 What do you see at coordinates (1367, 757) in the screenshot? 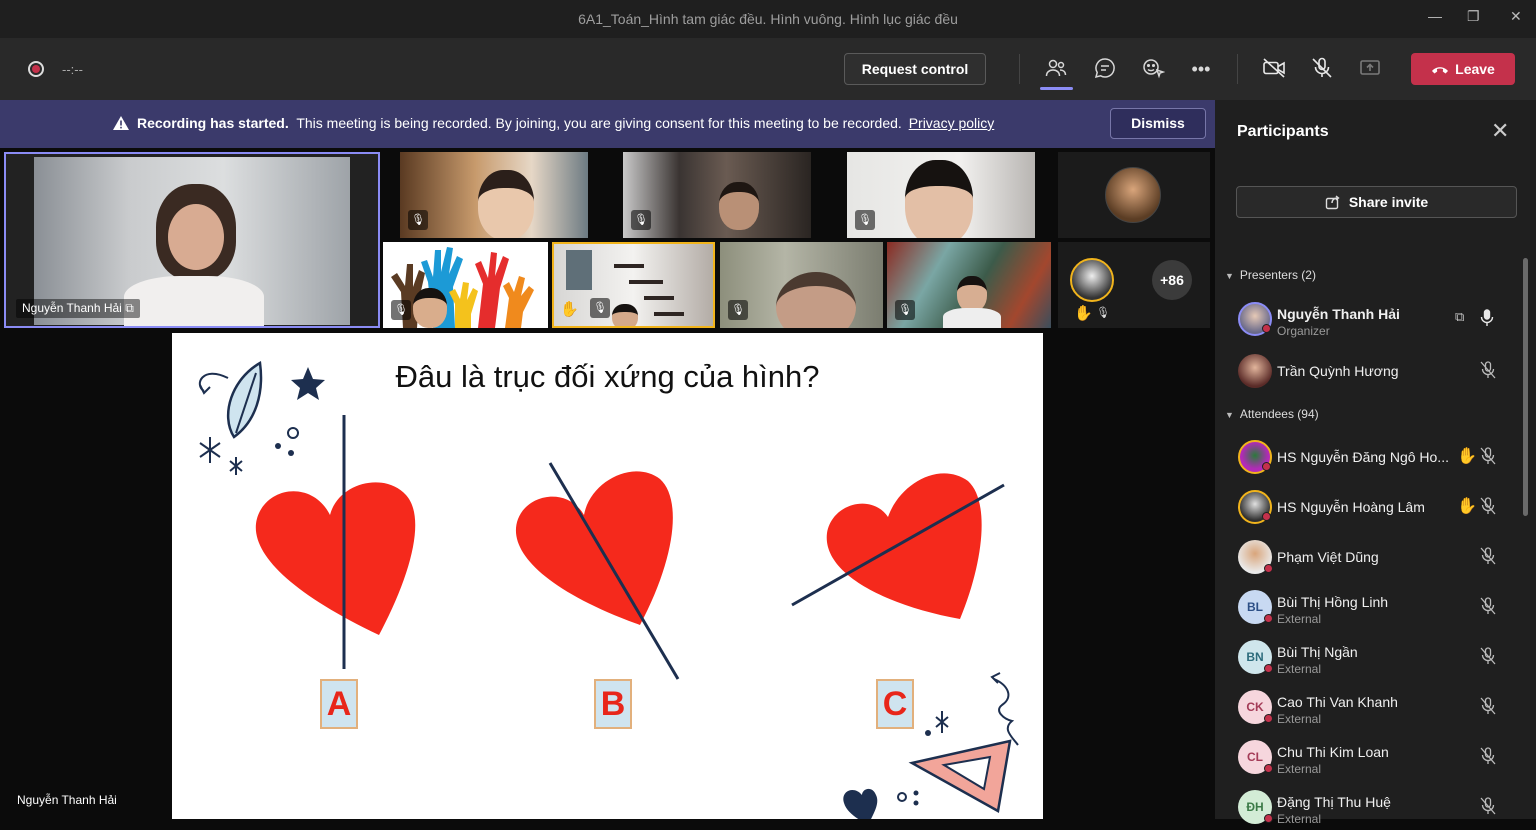
I see `participant-row: CL Chu Thi Kim Loan External` at bounding box center [1367, 757].